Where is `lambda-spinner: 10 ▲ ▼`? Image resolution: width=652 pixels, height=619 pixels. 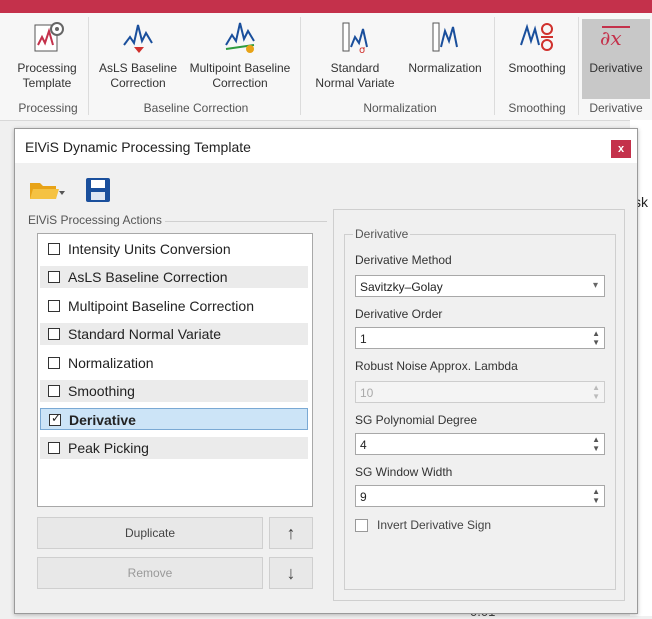 lambda-spinner: 10 ▲ ▼ is located at coordinates (480, 392).